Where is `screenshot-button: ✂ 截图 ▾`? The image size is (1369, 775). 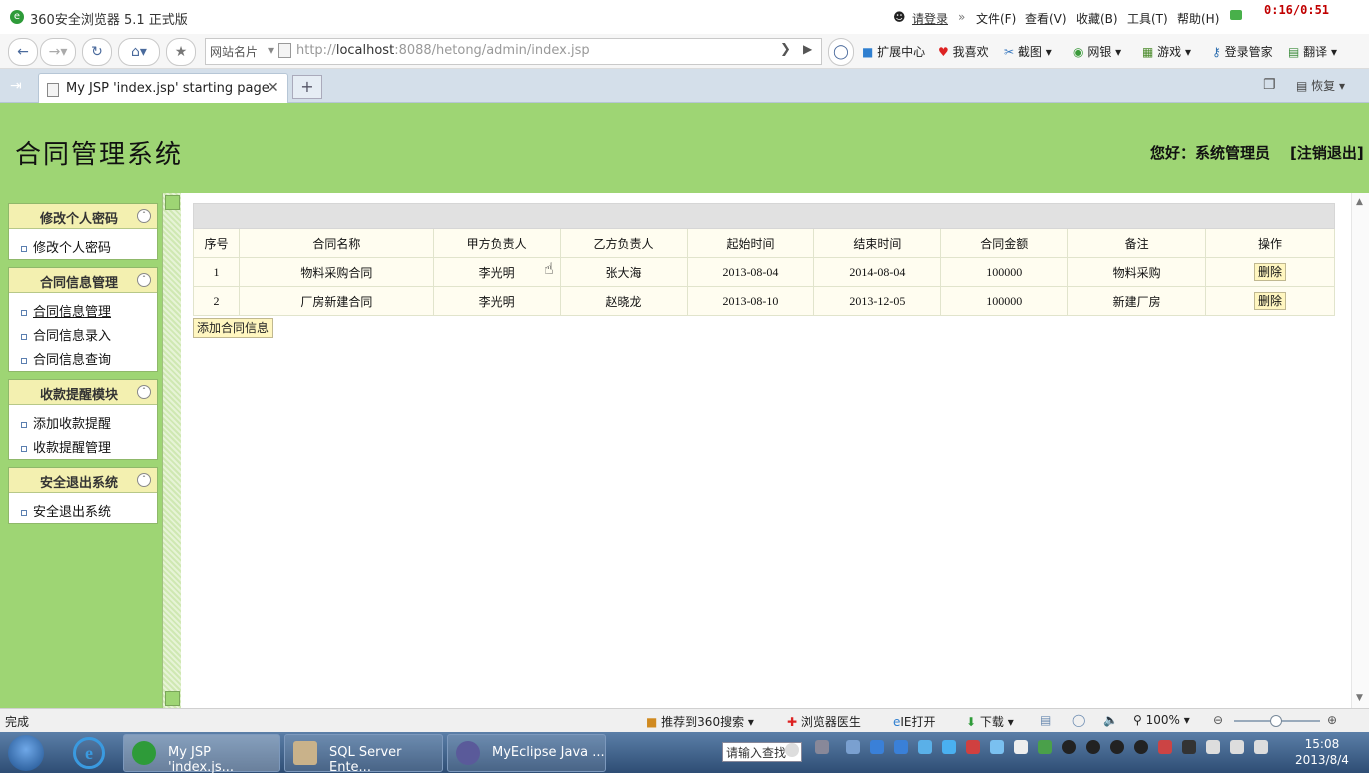 screenshot-button: ✂ 截图 ▾ is located at coordinates (1028, 51).